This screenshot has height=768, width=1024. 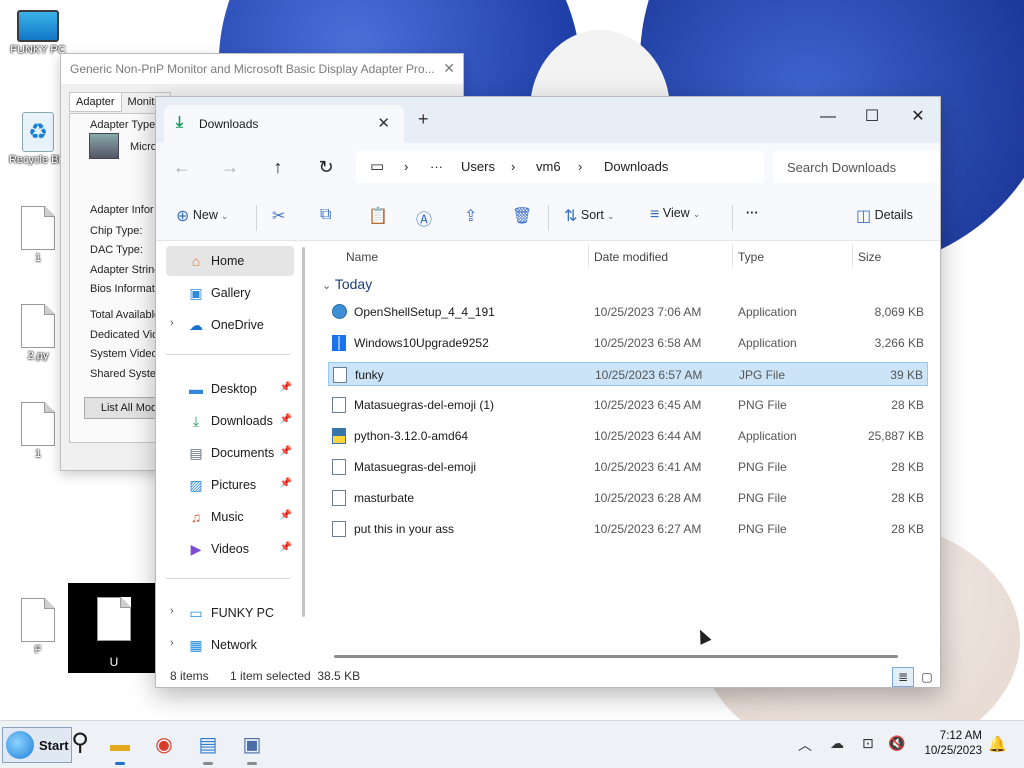 I want to click on gallery-icon: ▣, so click(x=196, y=293).